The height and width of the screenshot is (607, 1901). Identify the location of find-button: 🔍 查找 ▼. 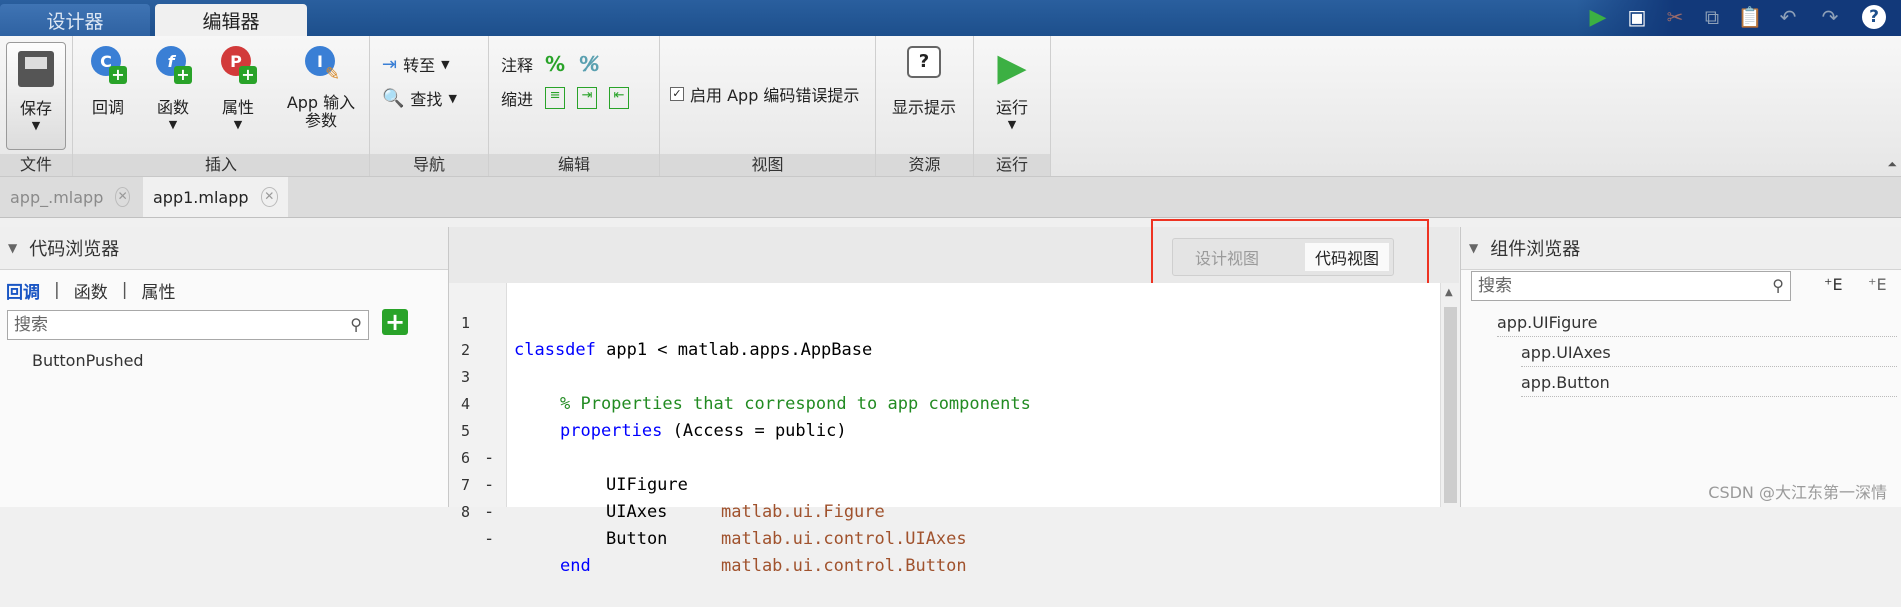
(419, 98).